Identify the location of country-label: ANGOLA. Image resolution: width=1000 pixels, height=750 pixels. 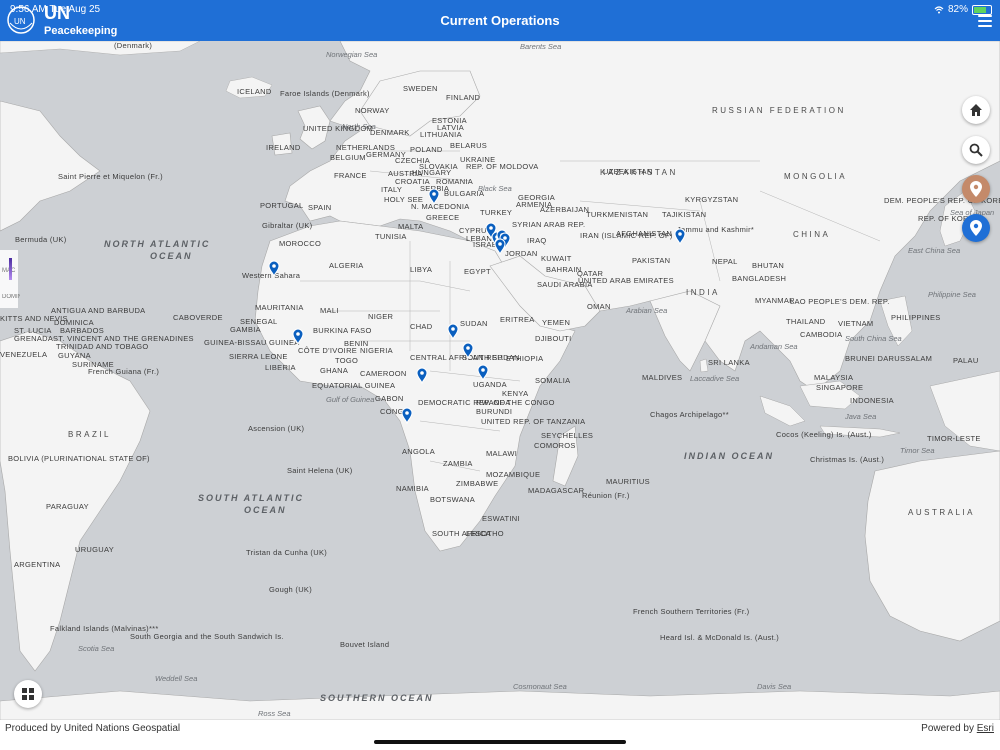
(418, 451).